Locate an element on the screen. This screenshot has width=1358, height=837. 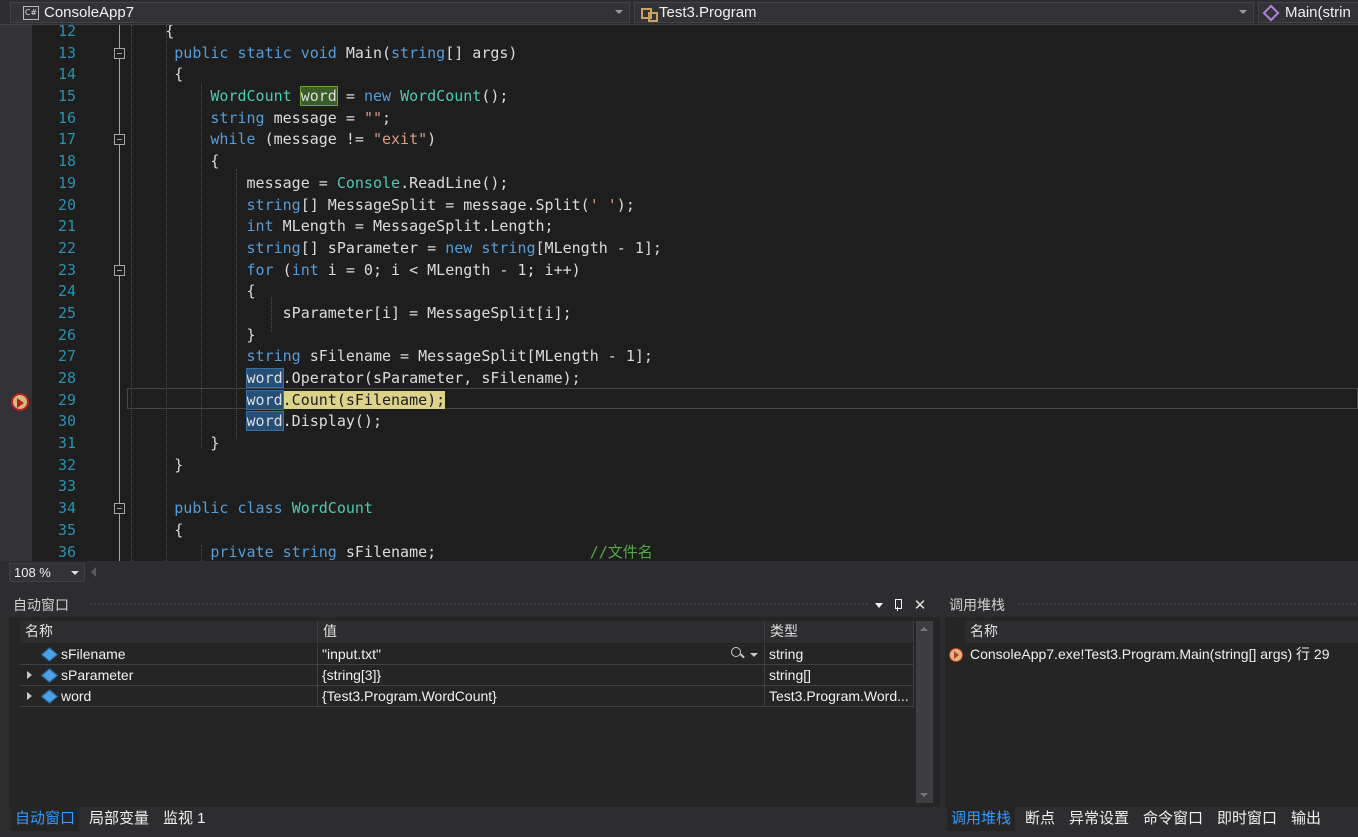
line-number: 16 is located at coordinates (66, 117).